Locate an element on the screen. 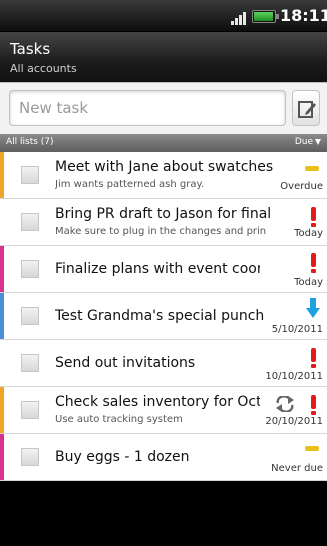 This screenshot has height=546, width=327. new-task-detail-button is located at coordinates (306, 108).